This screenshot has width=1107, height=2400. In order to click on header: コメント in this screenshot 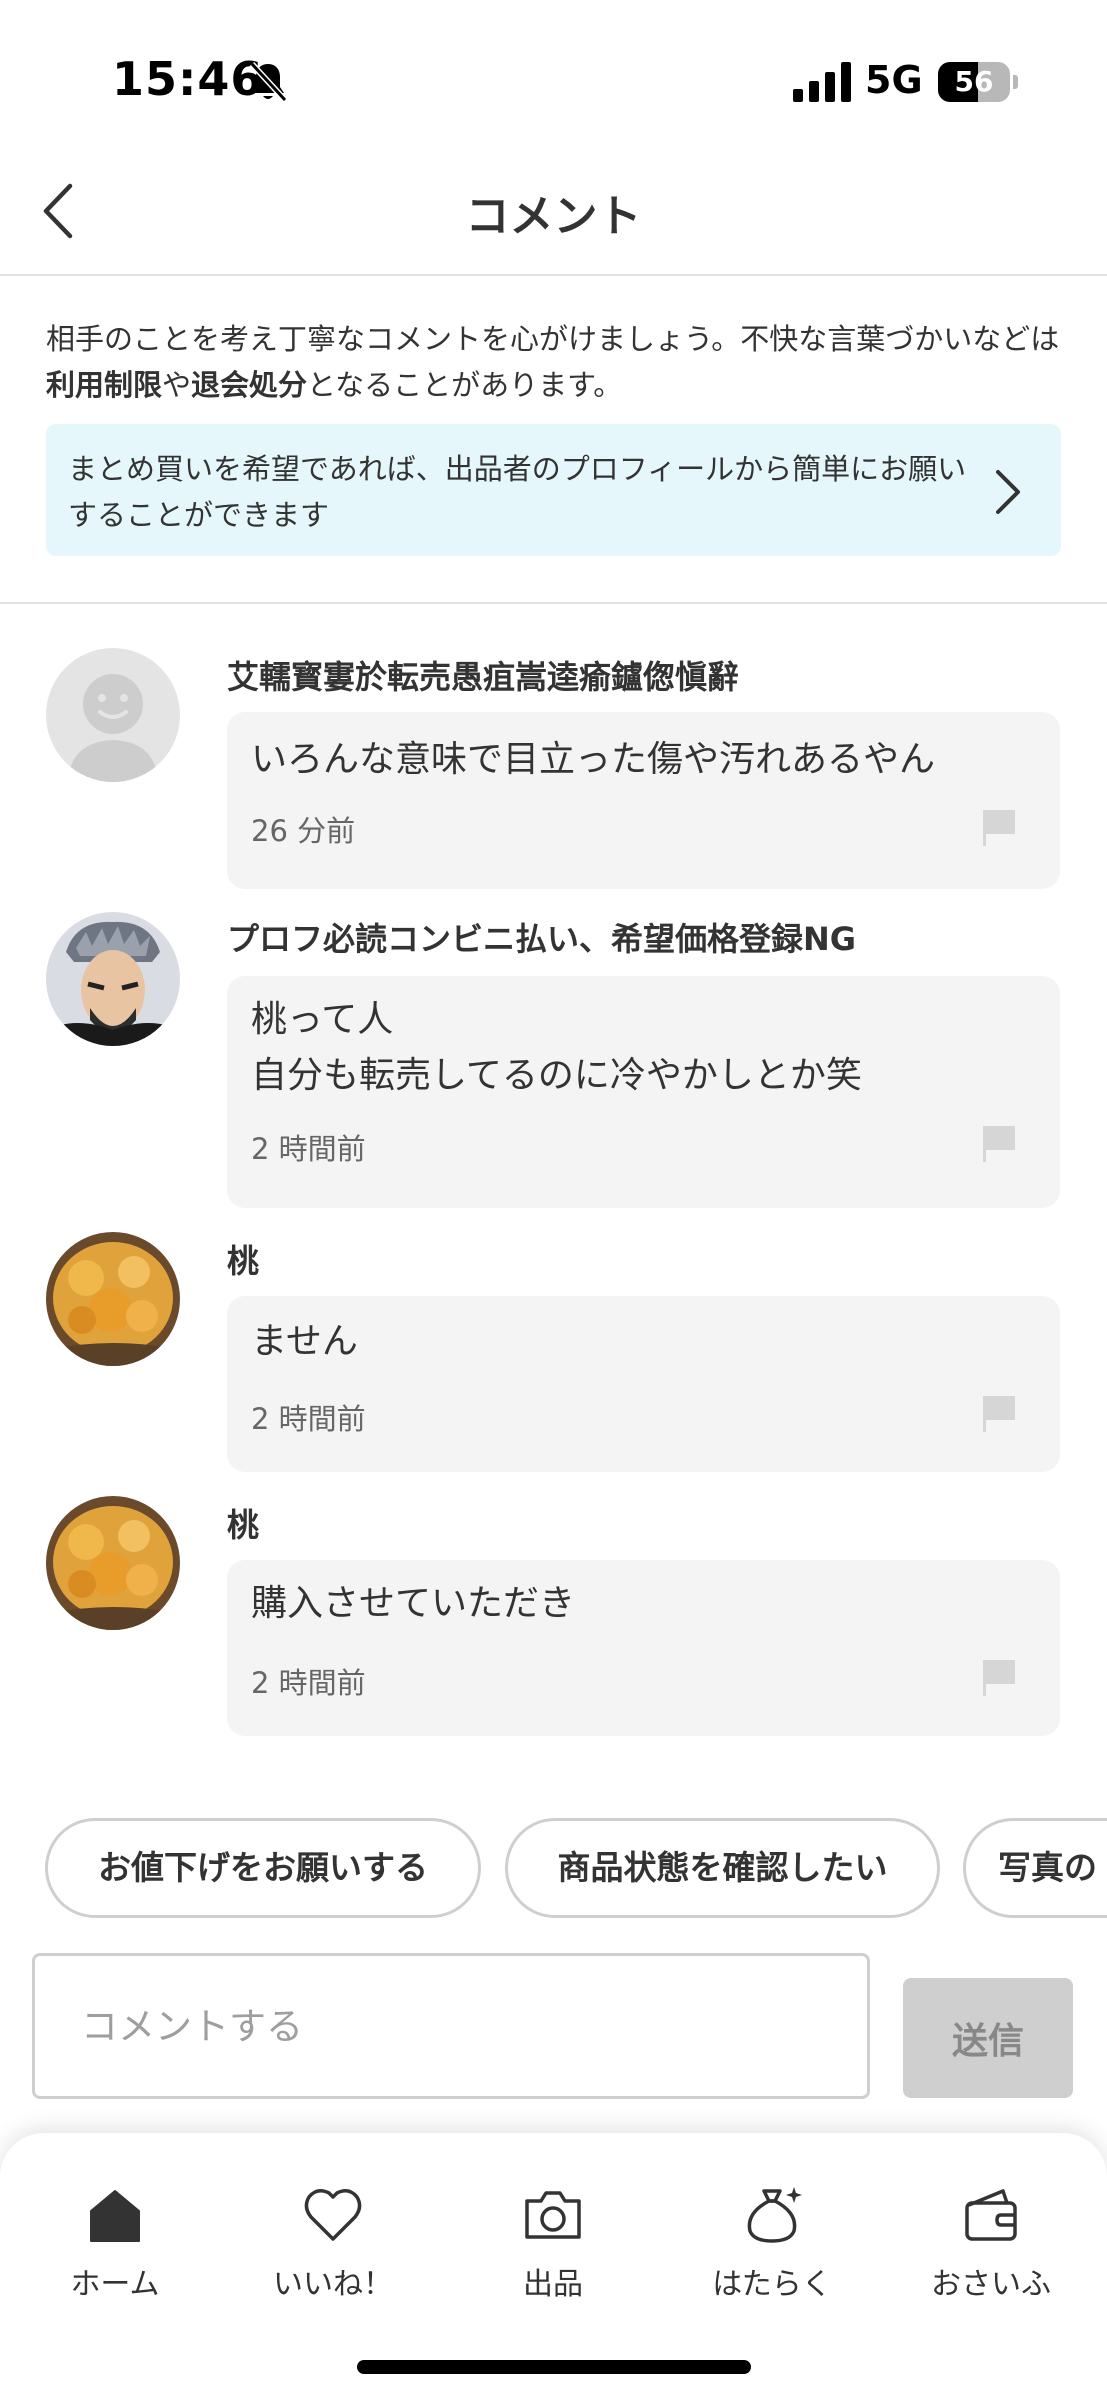, I will do `click(553, 213)`.